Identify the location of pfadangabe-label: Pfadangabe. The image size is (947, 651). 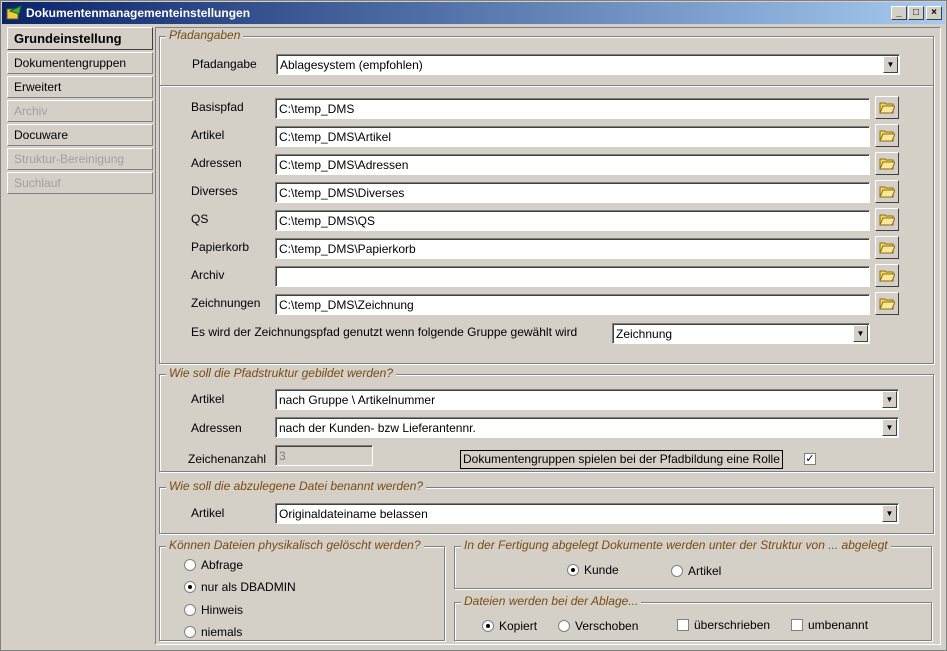
(224, 64).